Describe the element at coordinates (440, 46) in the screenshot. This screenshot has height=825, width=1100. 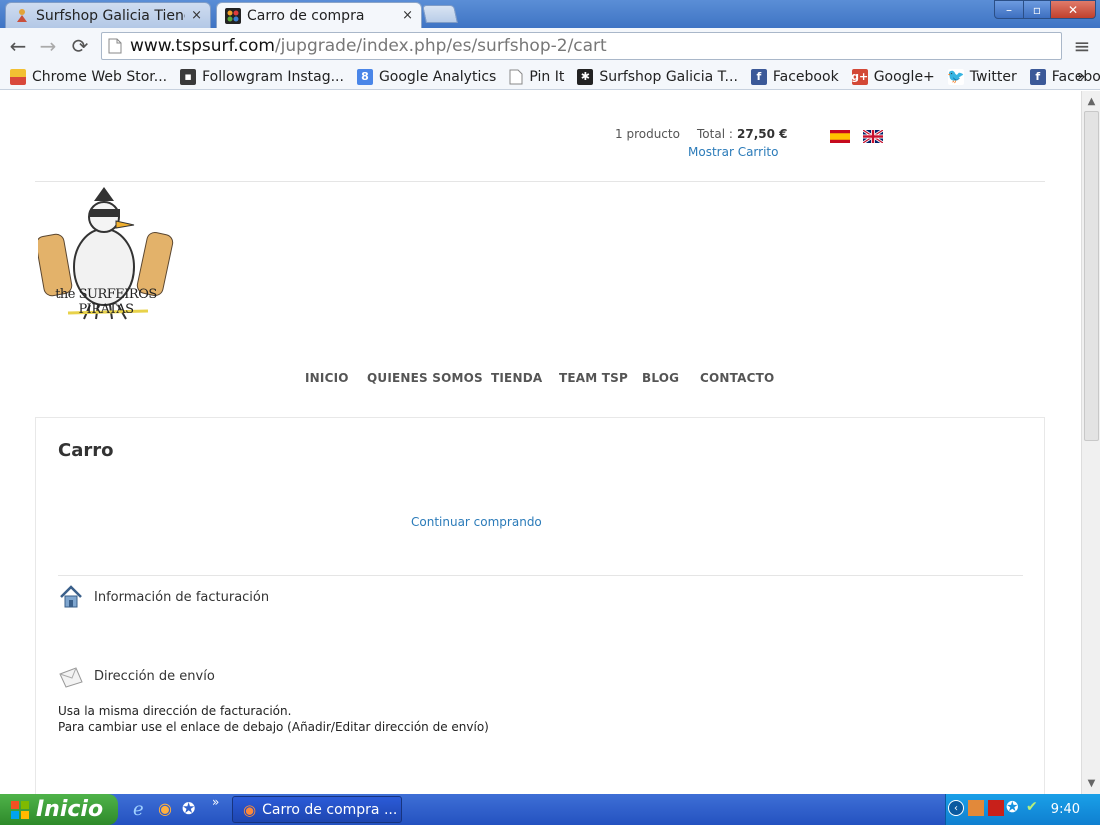
I see `url-path: /jupgrade/index.php/es/surfshop-2/cart` at that location.